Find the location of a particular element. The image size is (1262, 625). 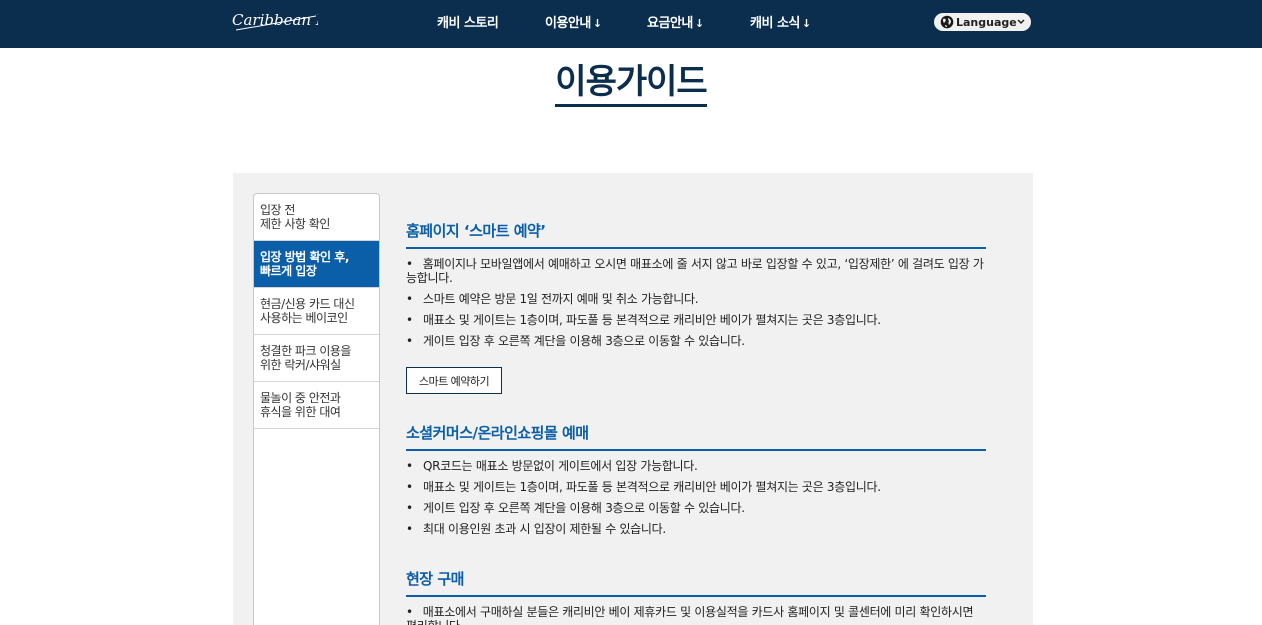

nav-price-info: 요금안내 ↓ is located at coordinates (675, 21).